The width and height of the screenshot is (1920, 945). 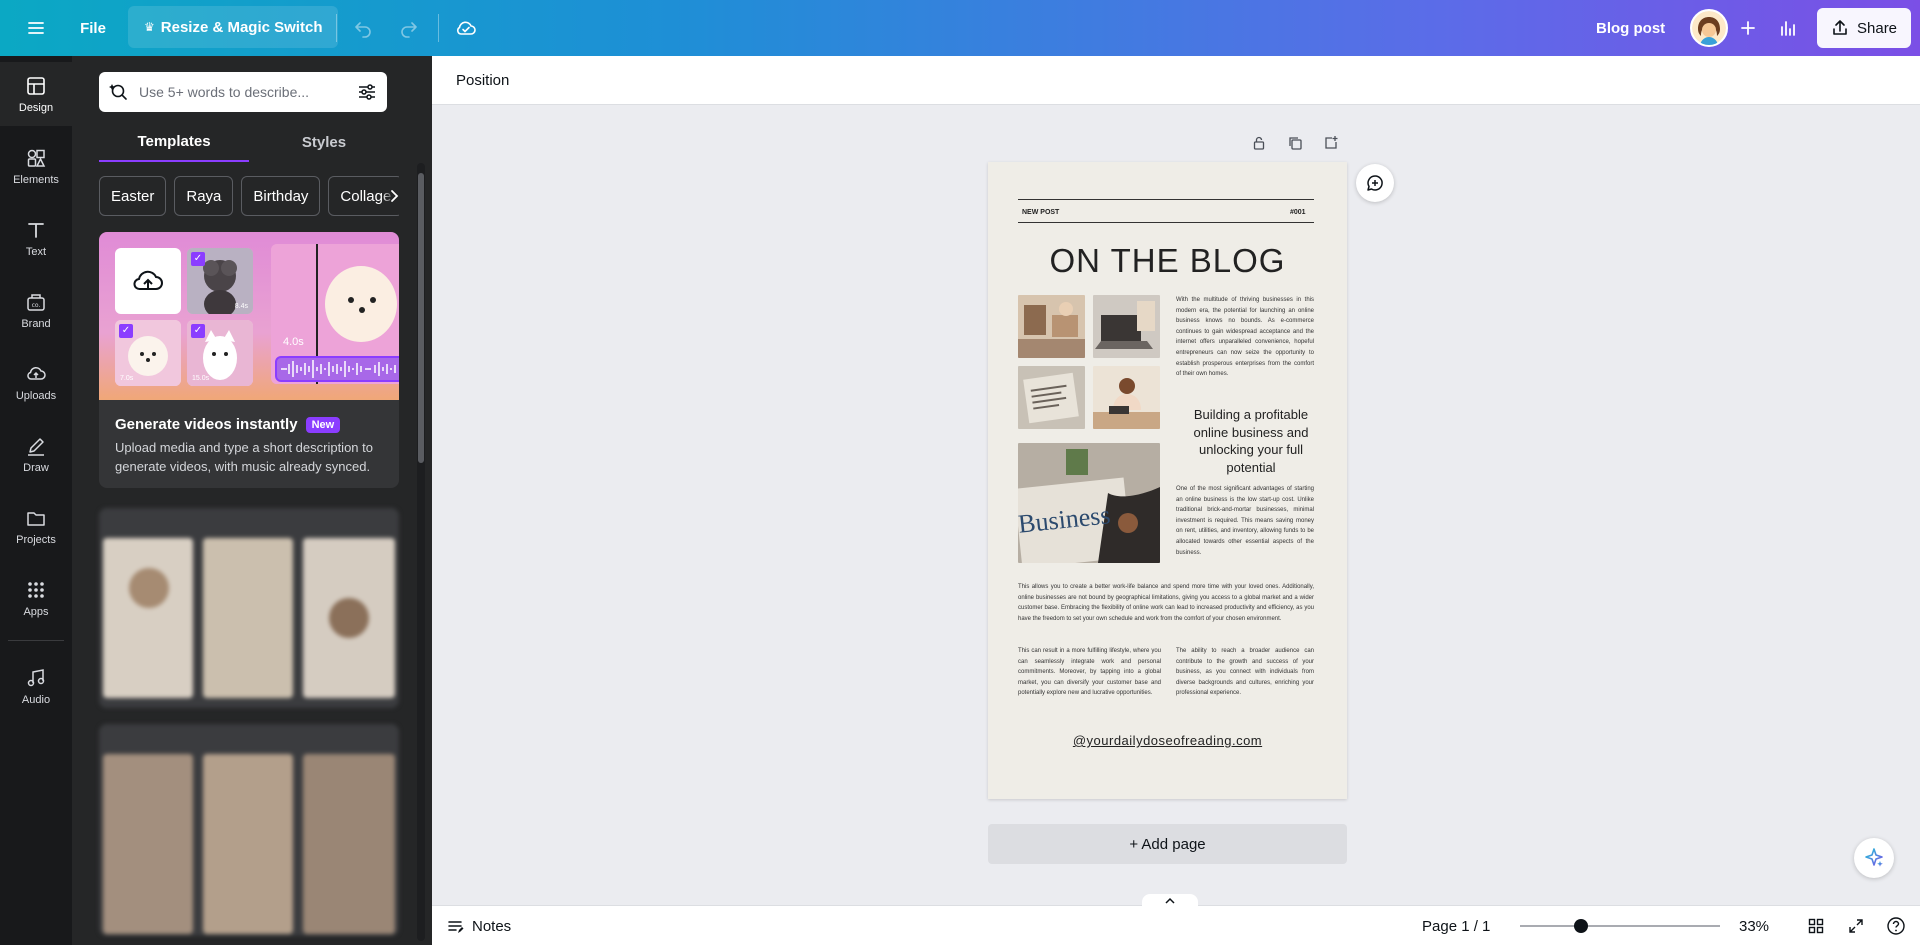 What do you see at coordinates (36, 382) in the screenshot?
I see `rail-item-uploads: Uploads` at bounding box center [36, 382].